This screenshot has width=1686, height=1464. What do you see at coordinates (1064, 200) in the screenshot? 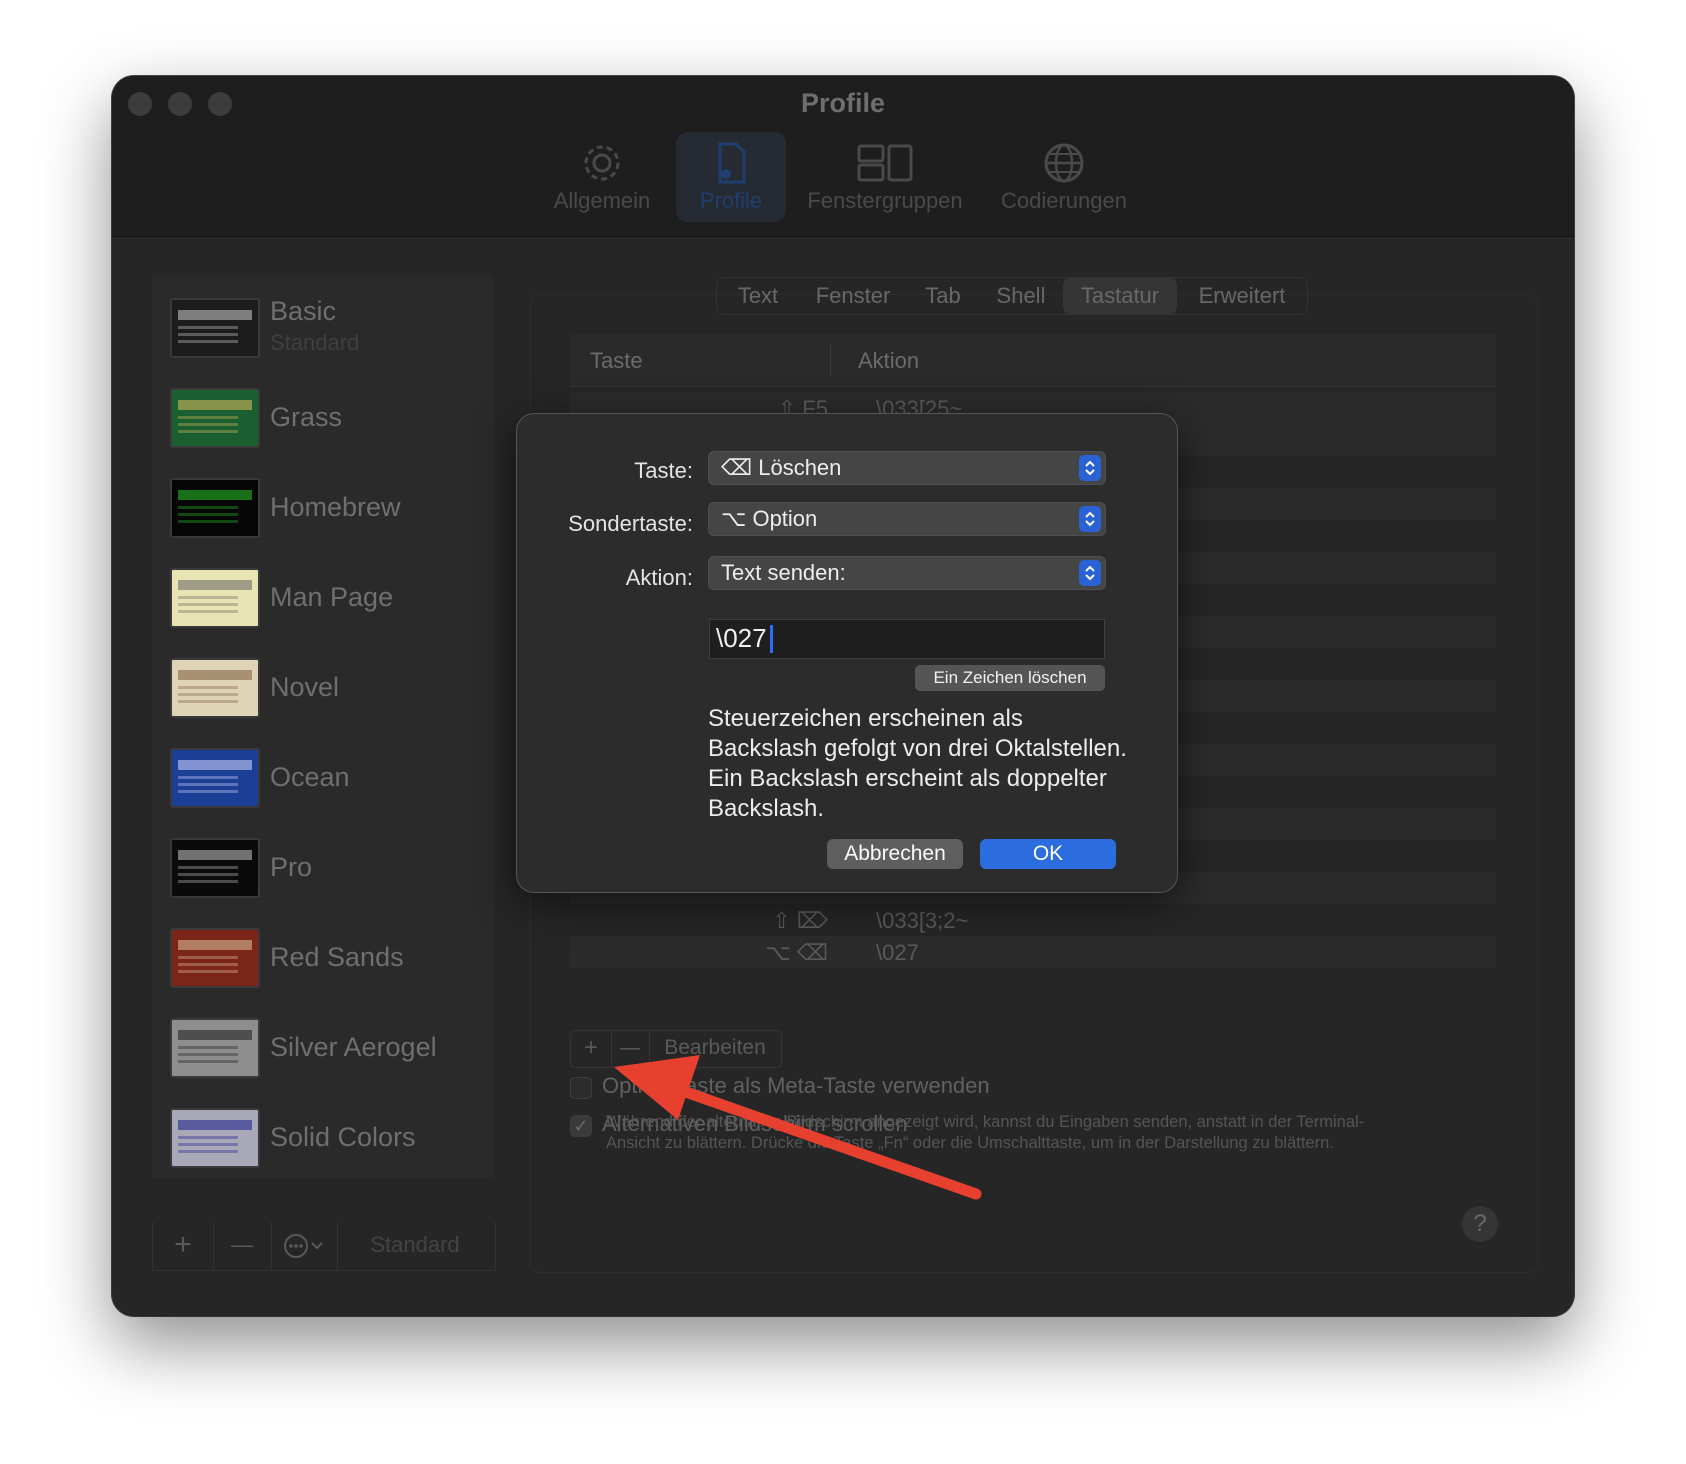
I see `toolbar-label: Codierungen` at bounding box center [1064, 200].